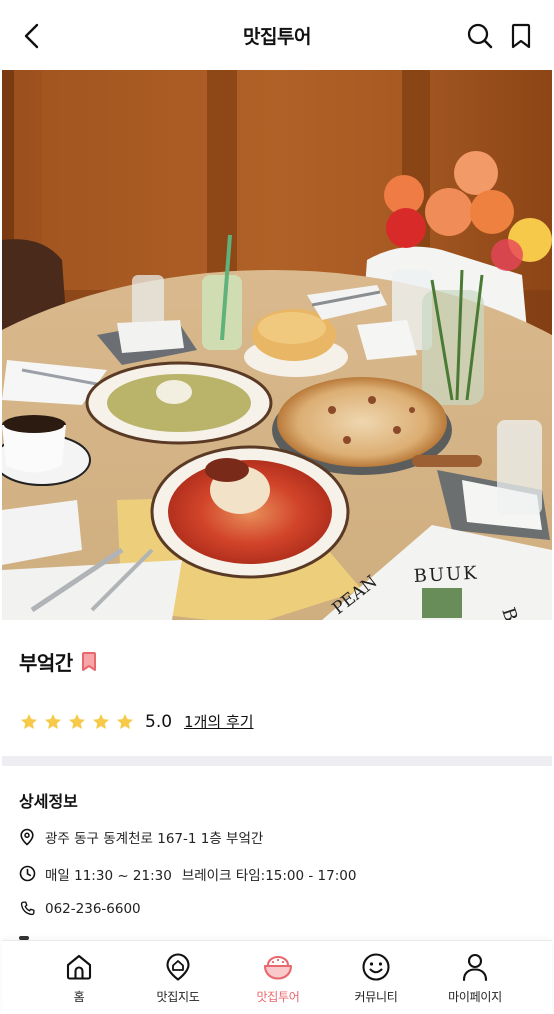  What do you see at coordinates (475, 967) in the screenshot?
I see `user-icon` at bounding box center [475, 967].